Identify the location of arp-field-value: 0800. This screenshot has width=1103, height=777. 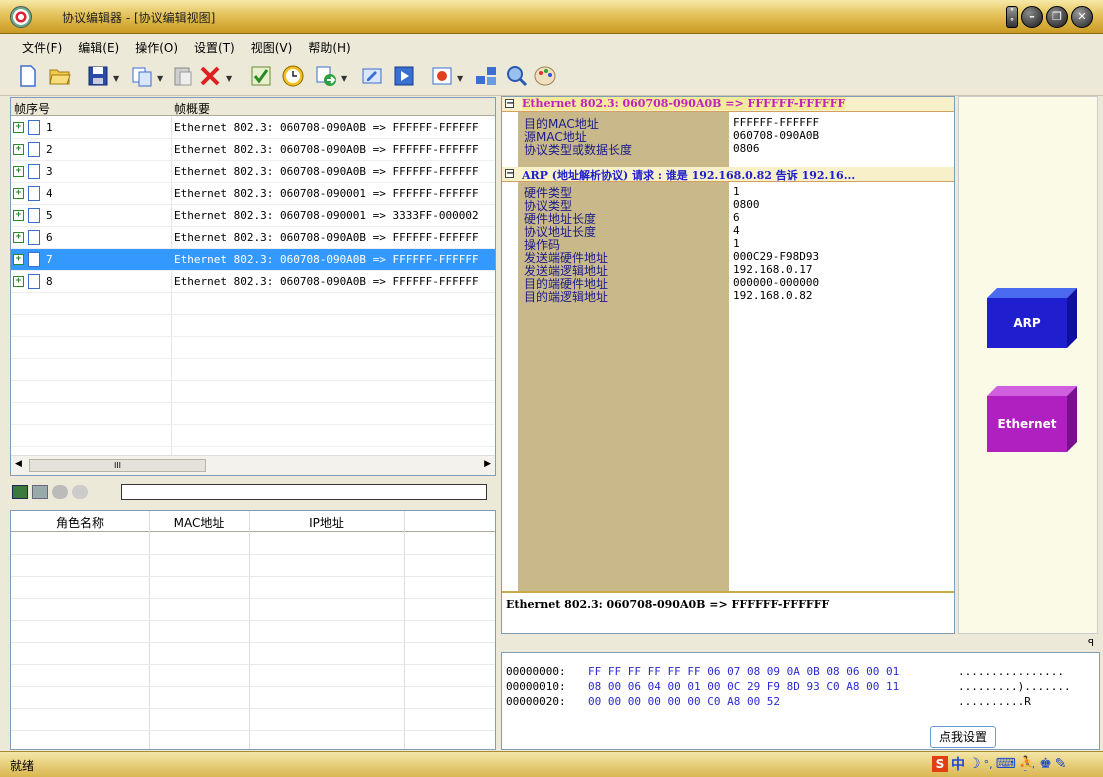
(746, 204).